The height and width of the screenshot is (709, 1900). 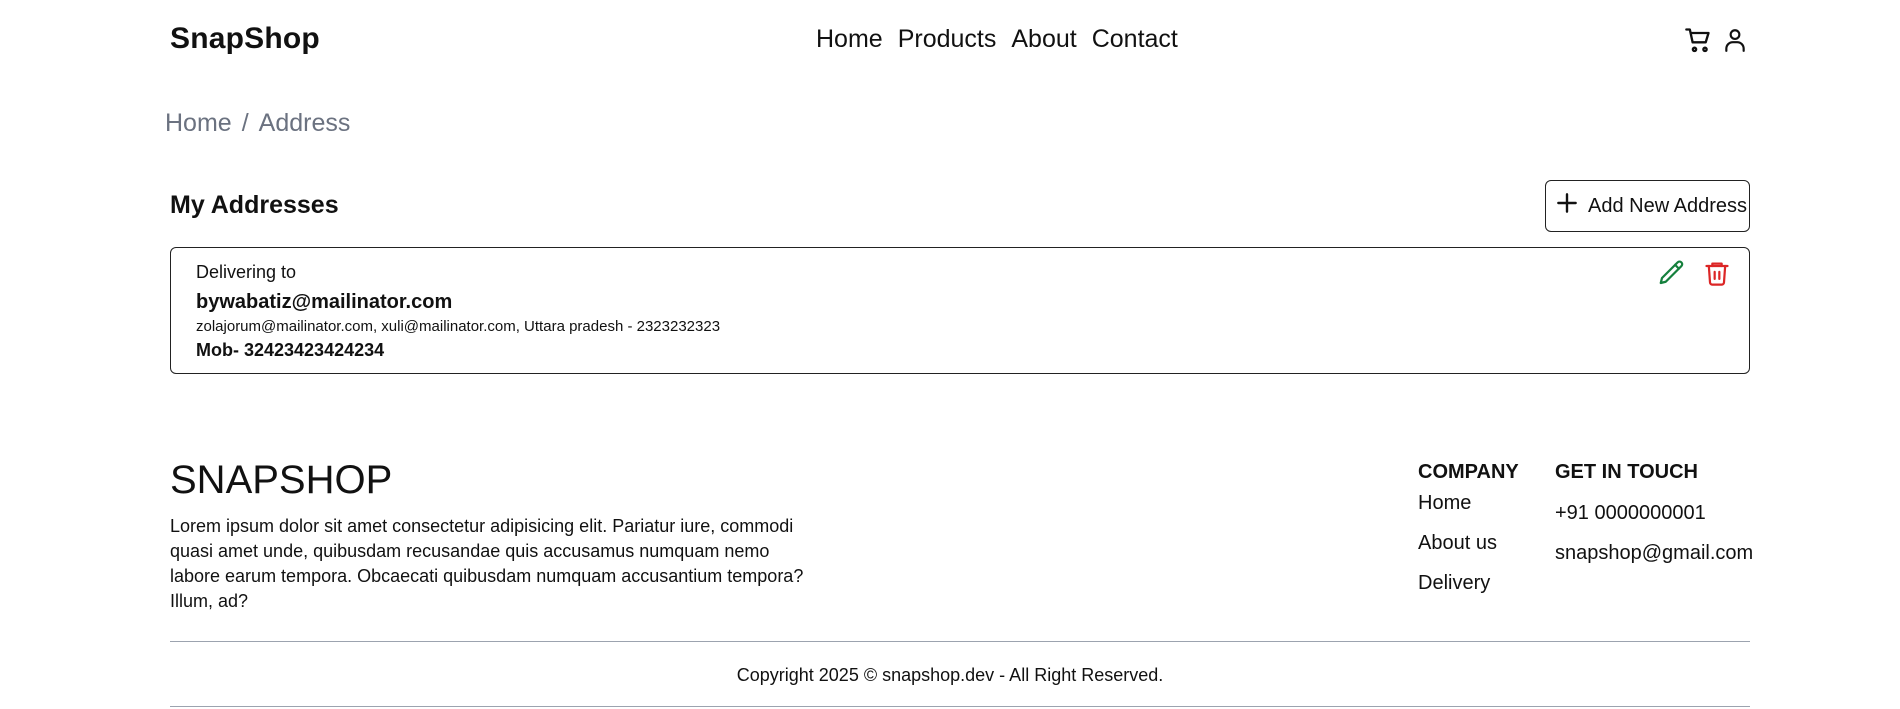 I want to click on edit-pencil-icon, so click(x=1672, y=275).